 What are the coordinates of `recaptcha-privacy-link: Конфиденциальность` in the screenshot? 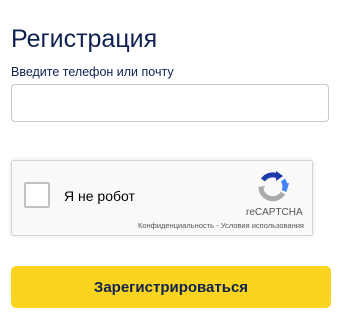 It's located at (176, 225).